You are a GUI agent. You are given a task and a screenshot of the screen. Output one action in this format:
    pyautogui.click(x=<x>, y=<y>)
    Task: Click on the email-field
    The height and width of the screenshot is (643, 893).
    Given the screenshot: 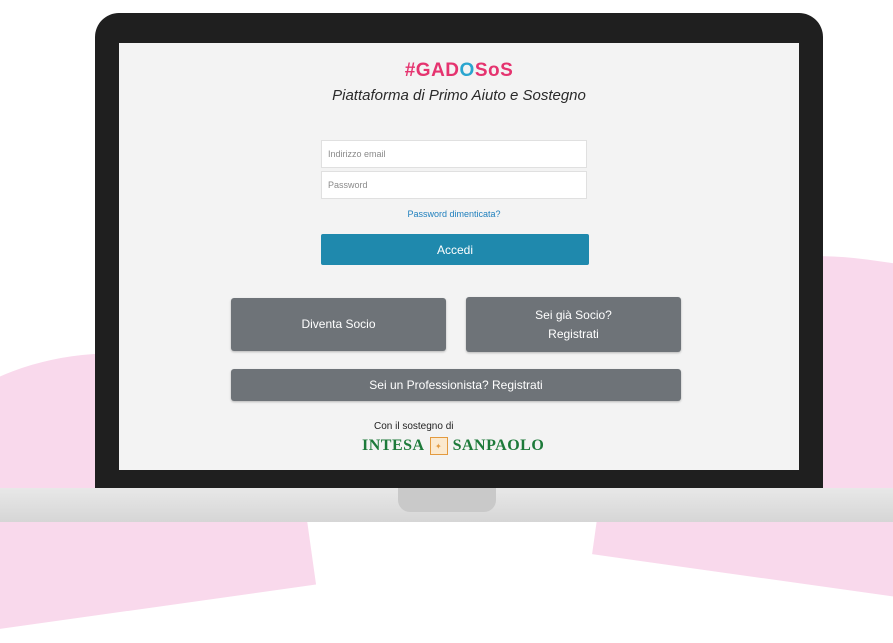 What is the action you would take?
    pyautogui.click(x=454, y=154)
    